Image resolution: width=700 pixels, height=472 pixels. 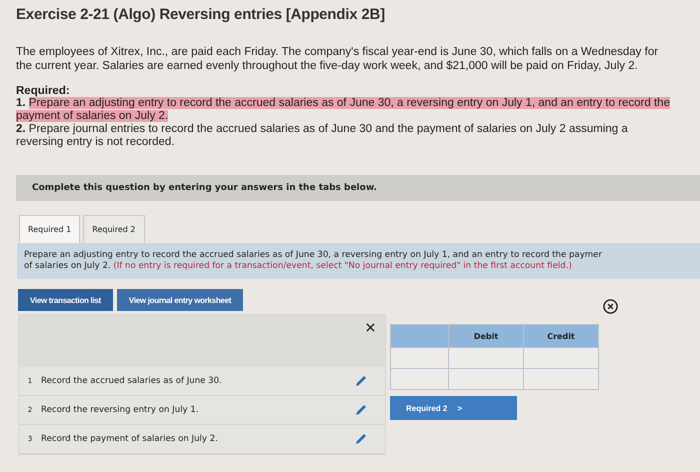 I want to click on view-button: View journal entry worksheet, so click(x=180, y=300).